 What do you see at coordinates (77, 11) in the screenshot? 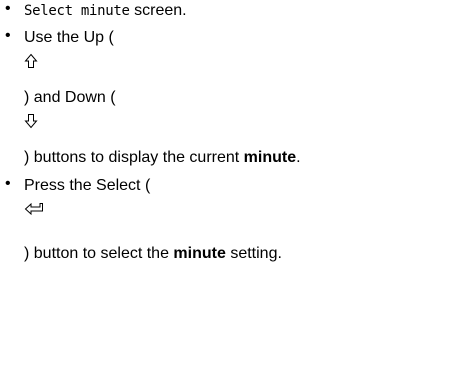
I see `screen-name: Select minute` at bounding box center [77, 11].